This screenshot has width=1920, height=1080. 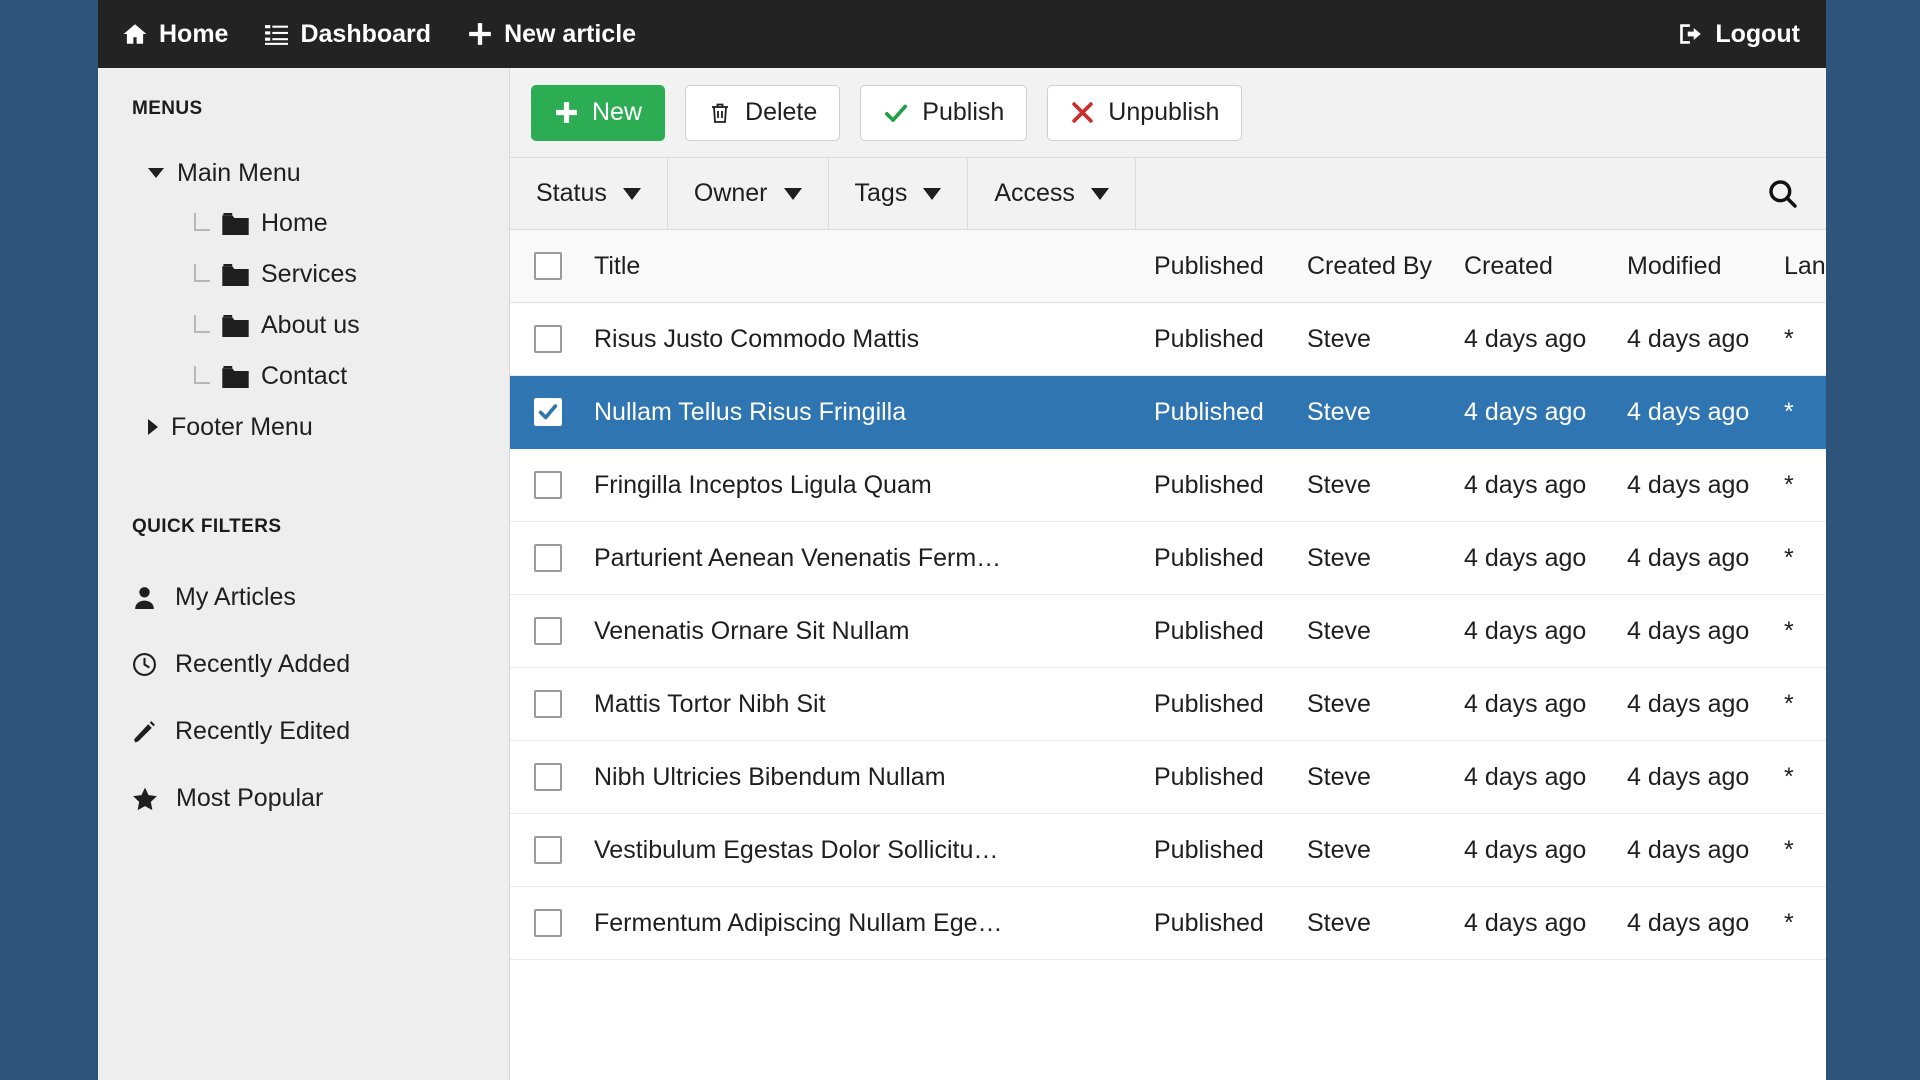 I want to click on column-header-title: Title, so click(x=869, y=266).